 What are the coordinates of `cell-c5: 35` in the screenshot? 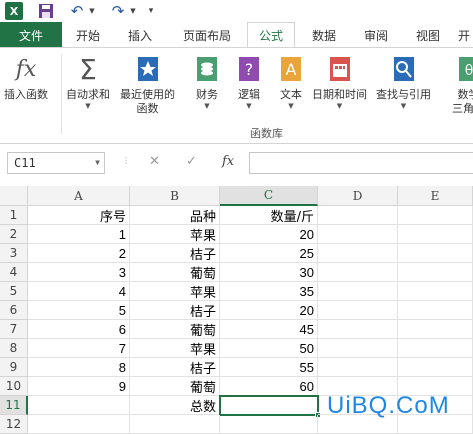 It's located at (269, 291).